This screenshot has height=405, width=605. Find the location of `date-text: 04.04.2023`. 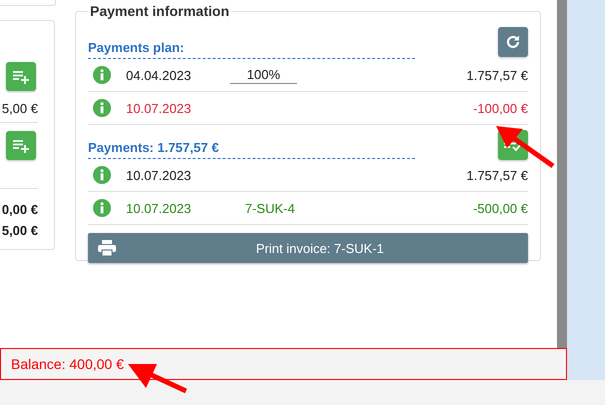

date-text: 04.04.2023 is located at coordinates (159, 75).